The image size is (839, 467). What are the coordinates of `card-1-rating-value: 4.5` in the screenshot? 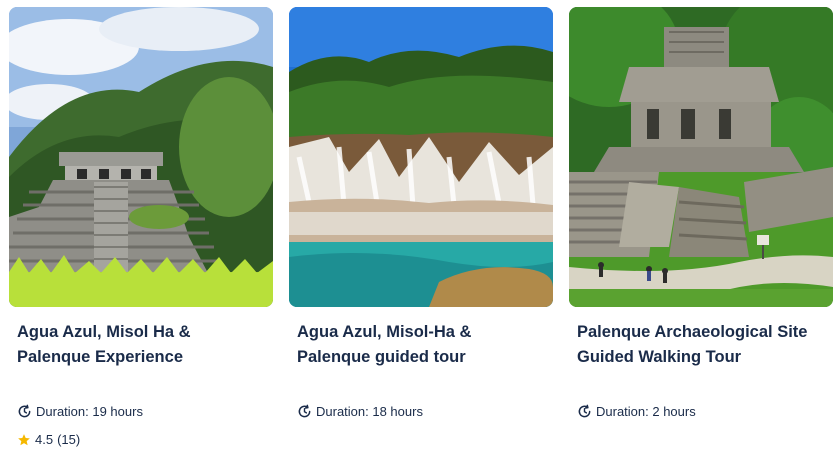 It's located at (44, 439).